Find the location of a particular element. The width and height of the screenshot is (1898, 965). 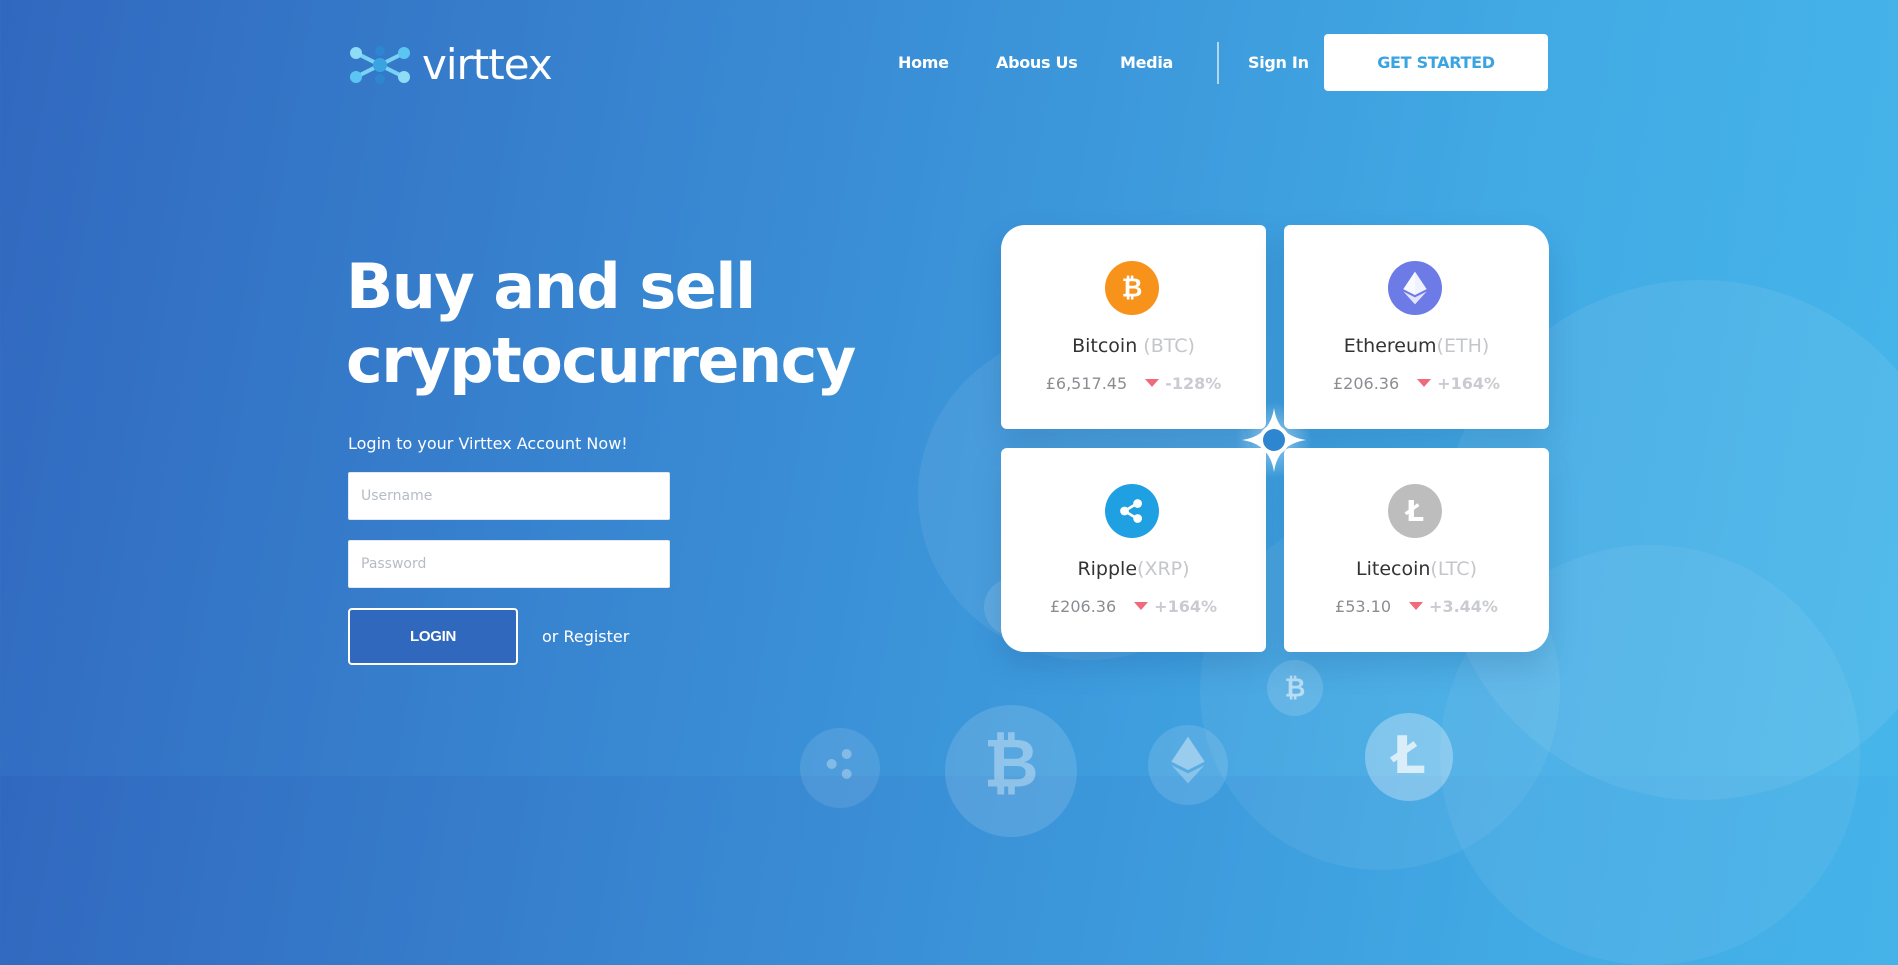

bg-ripple-icon is located at coordinates (840, 768).